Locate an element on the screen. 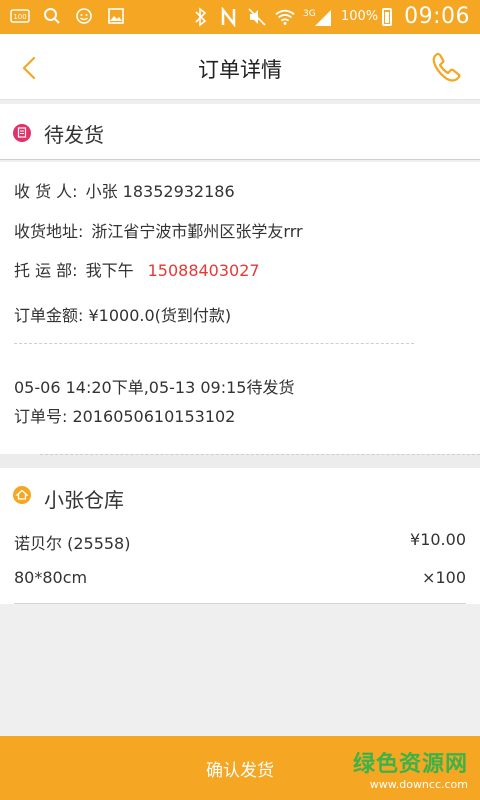 The width and height of the screenshot is (480, 800). receiver-row: 收 货 人: 小张 18352932186 is located at coordinates (124, 190).